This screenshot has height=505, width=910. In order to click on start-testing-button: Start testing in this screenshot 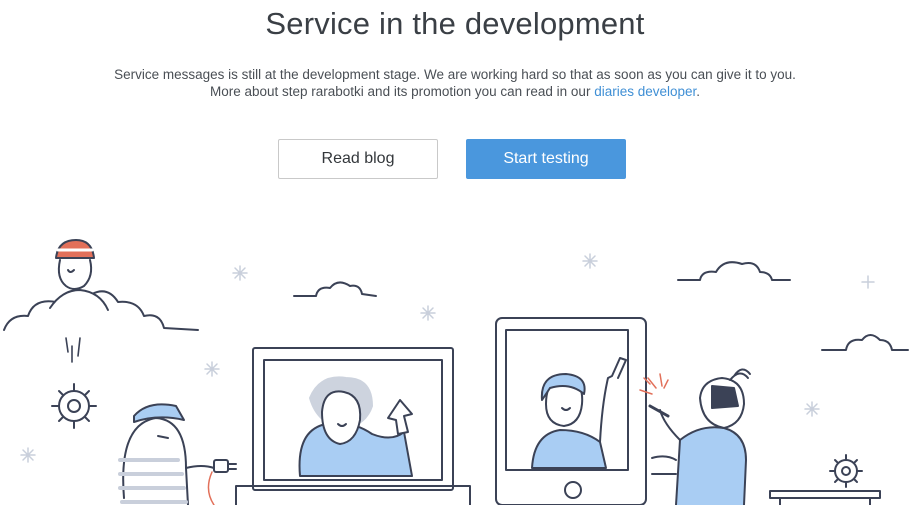, I will do `click(546, 159)`.